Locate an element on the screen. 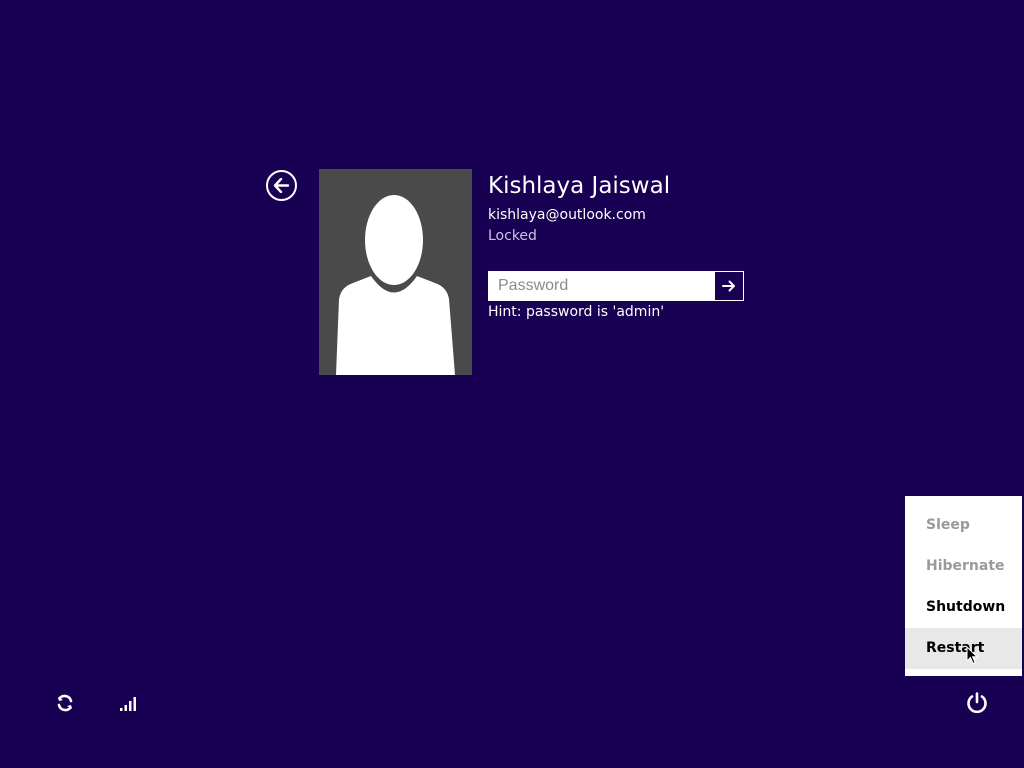  network-button is located at coordinates (128, 702).